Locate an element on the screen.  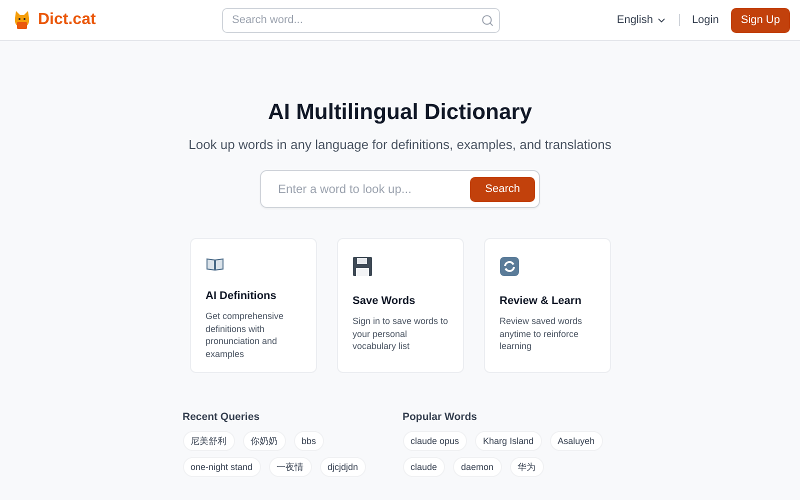
feature-description: Sign in to save words to your personal vocabulary list is located at coordinates (401, 333).